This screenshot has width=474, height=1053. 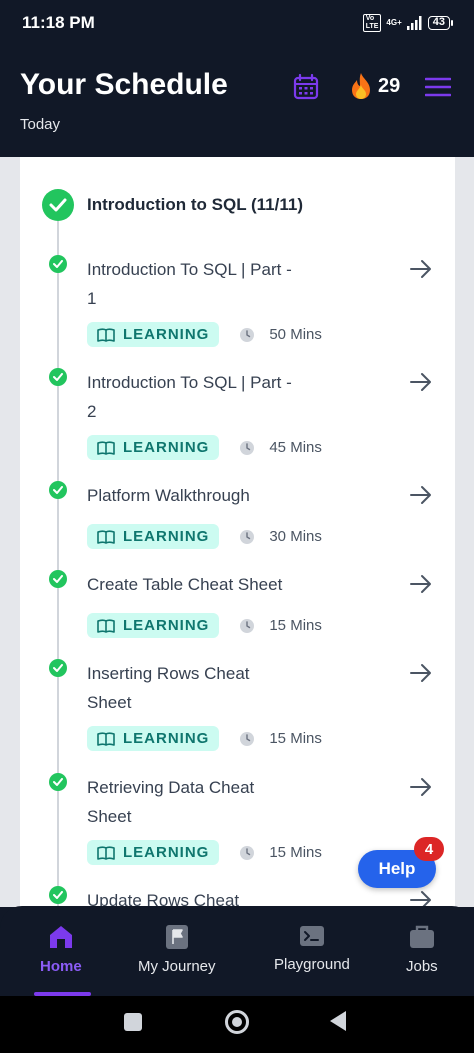 What do you see at coordinates (60, 937) in the screenshot?
I see `home-icon` at bounding box center [60, 937].